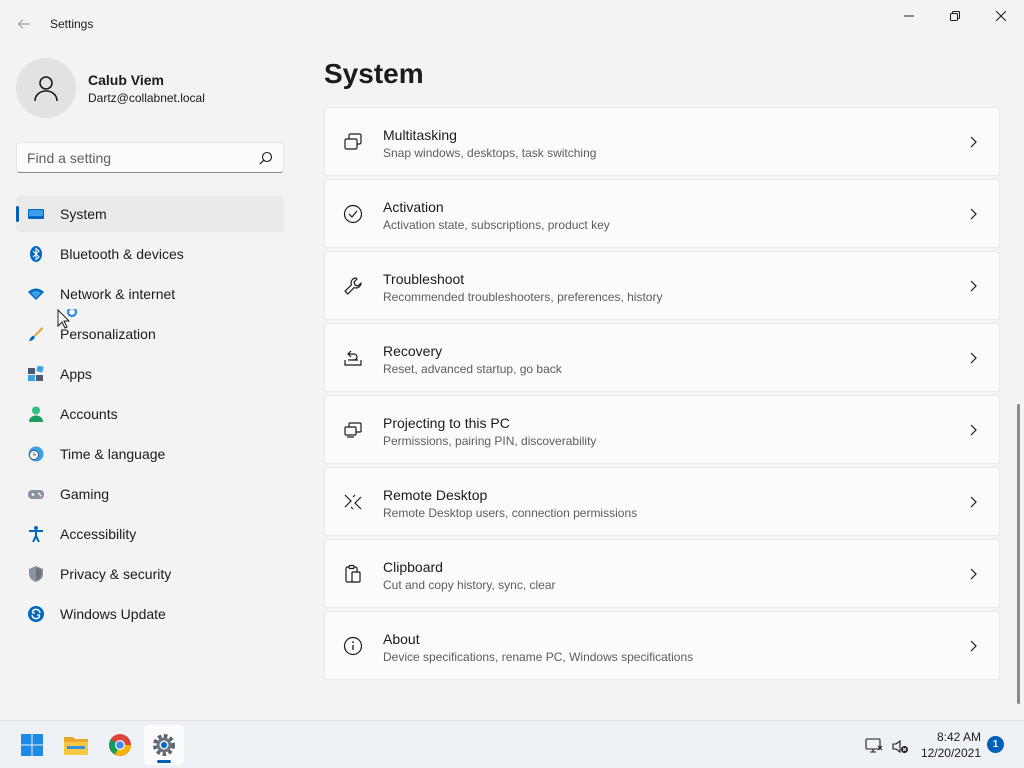 The image size is (1024, 768). Describe the element at coordinates (353, 646) in the screenshot. I see `info-icon` at that location.